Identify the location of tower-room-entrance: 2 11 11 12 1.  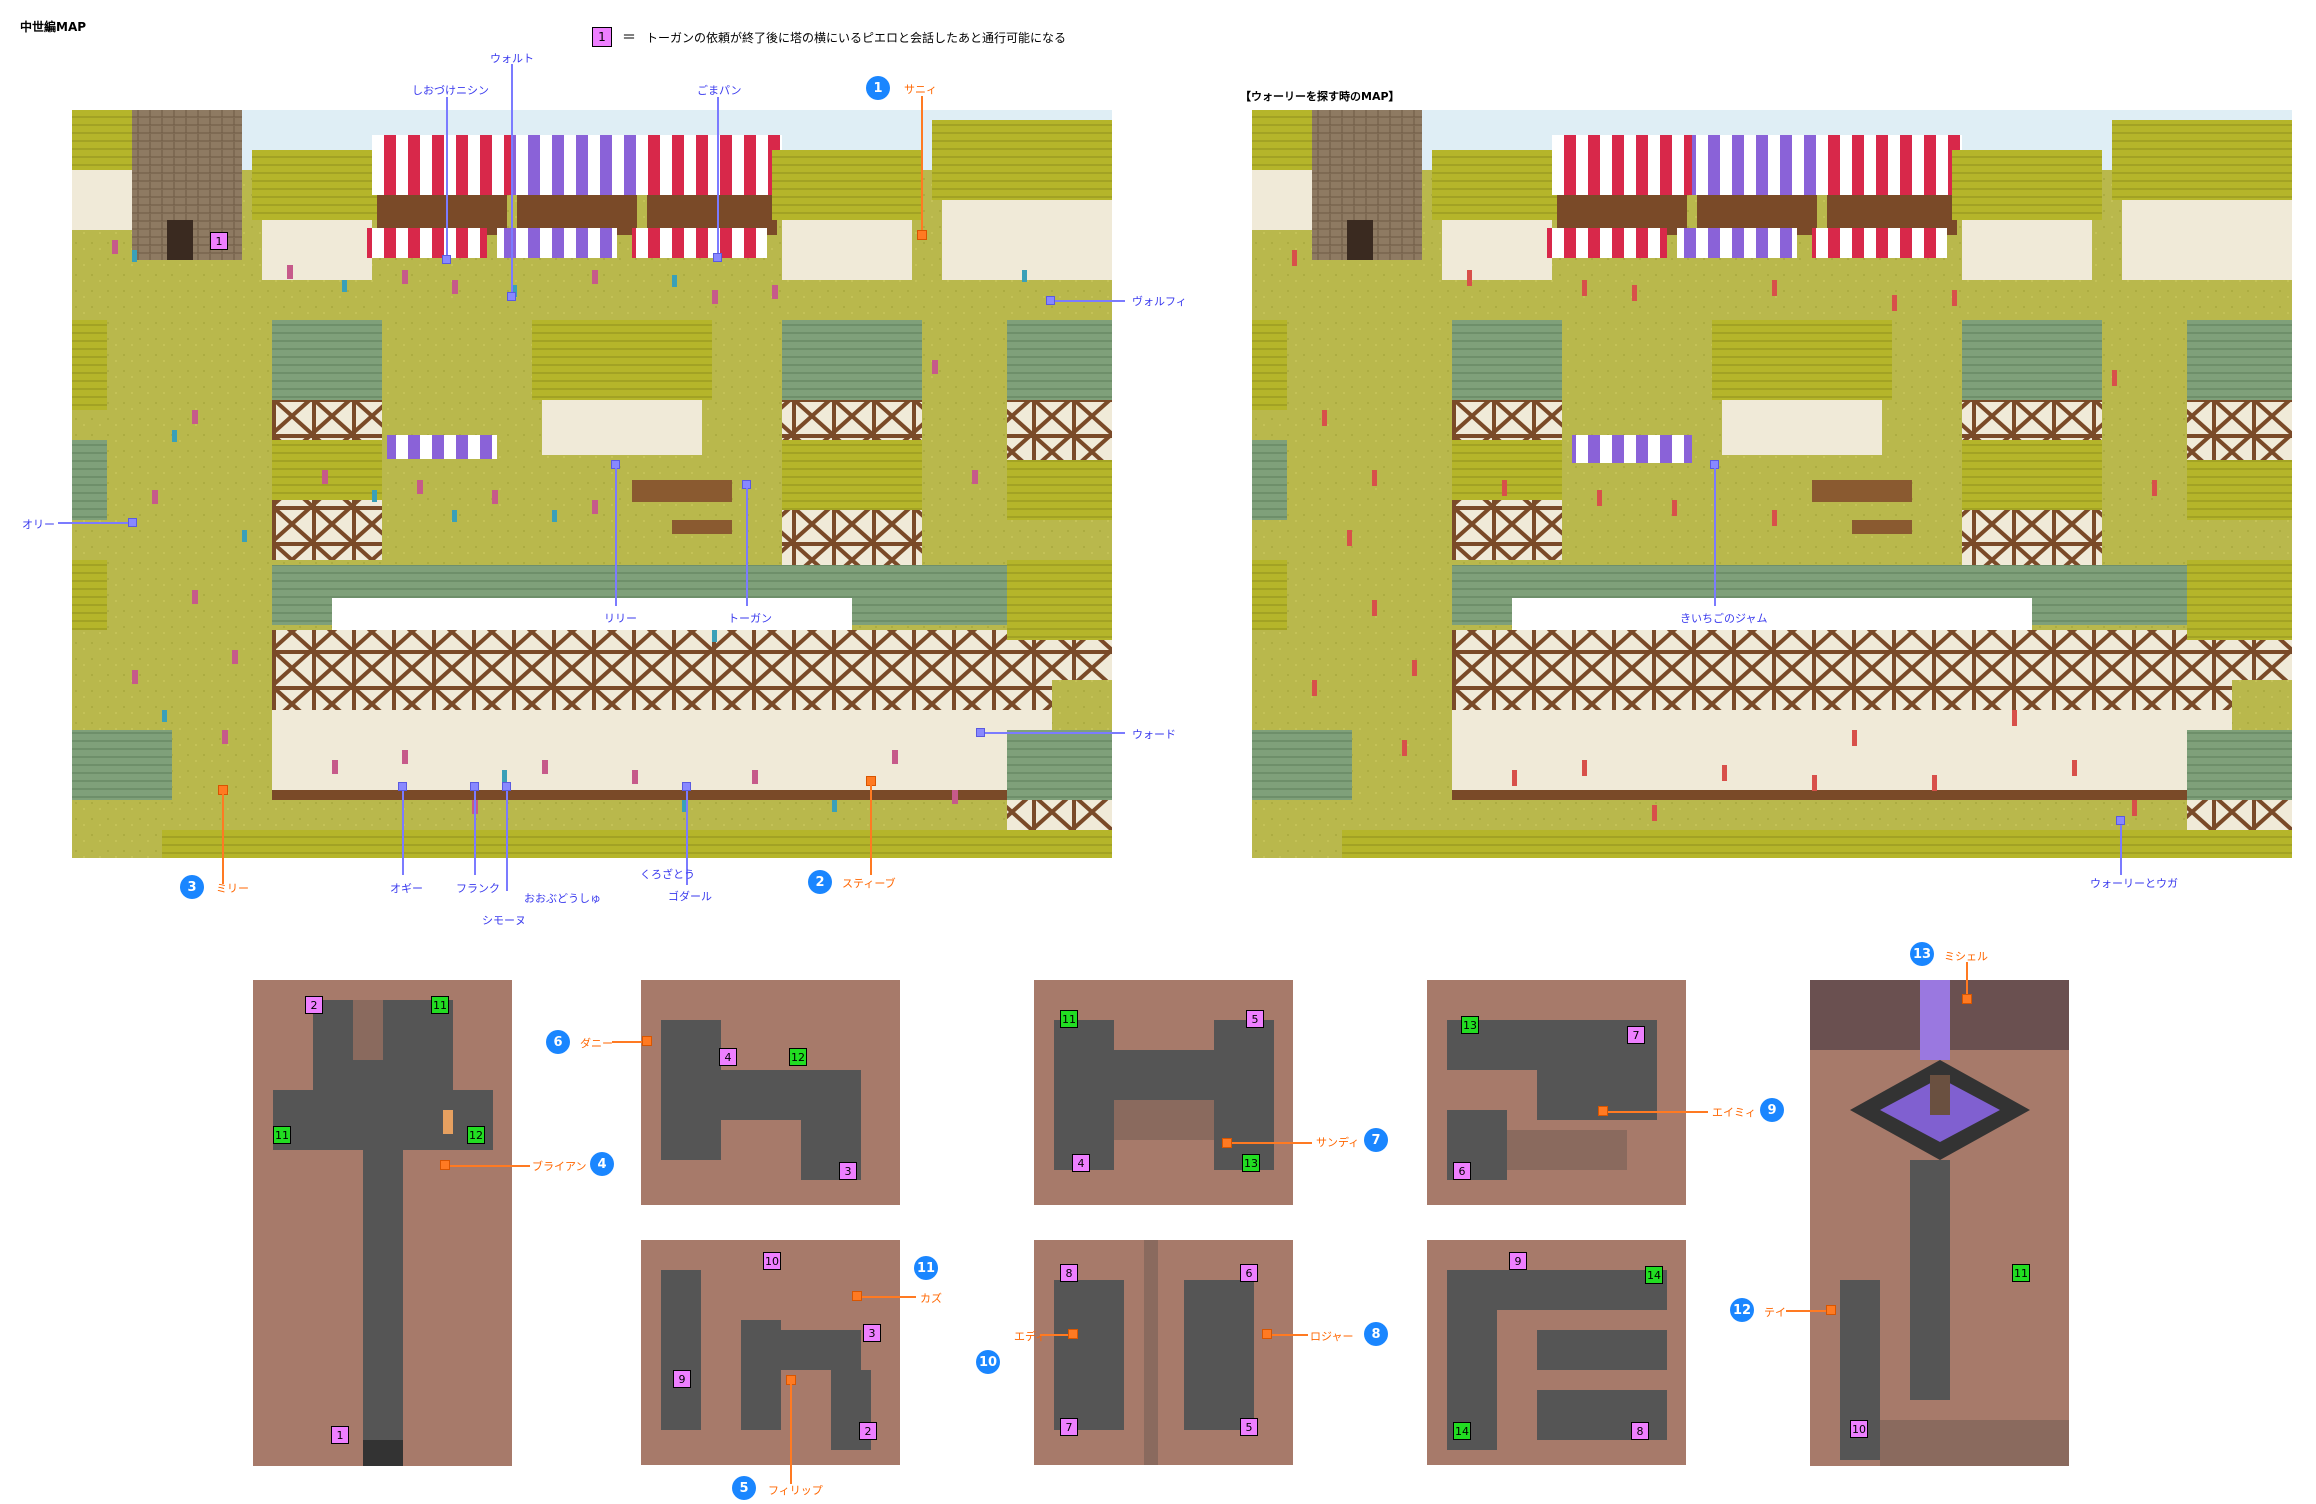
(382, 1223).